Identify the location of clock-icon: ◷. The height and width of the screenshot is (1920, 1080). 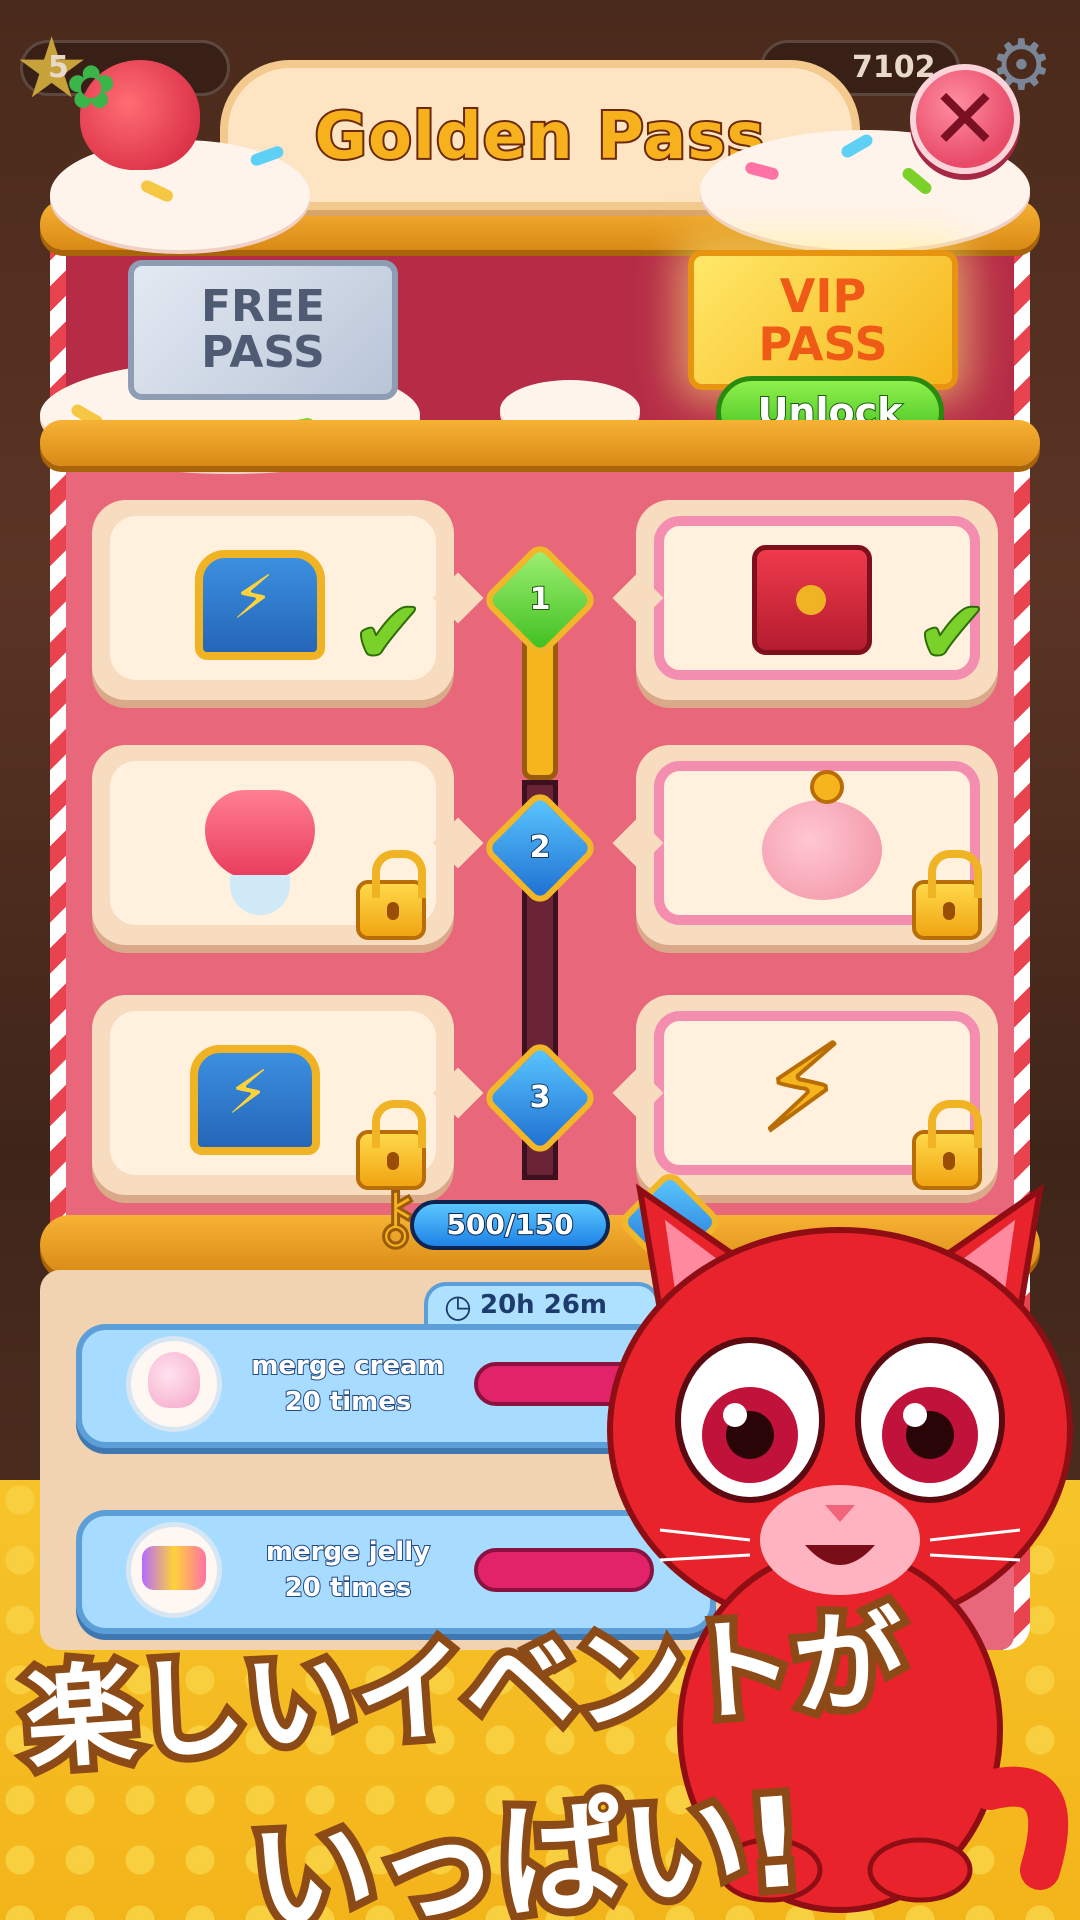
(458, 1306).